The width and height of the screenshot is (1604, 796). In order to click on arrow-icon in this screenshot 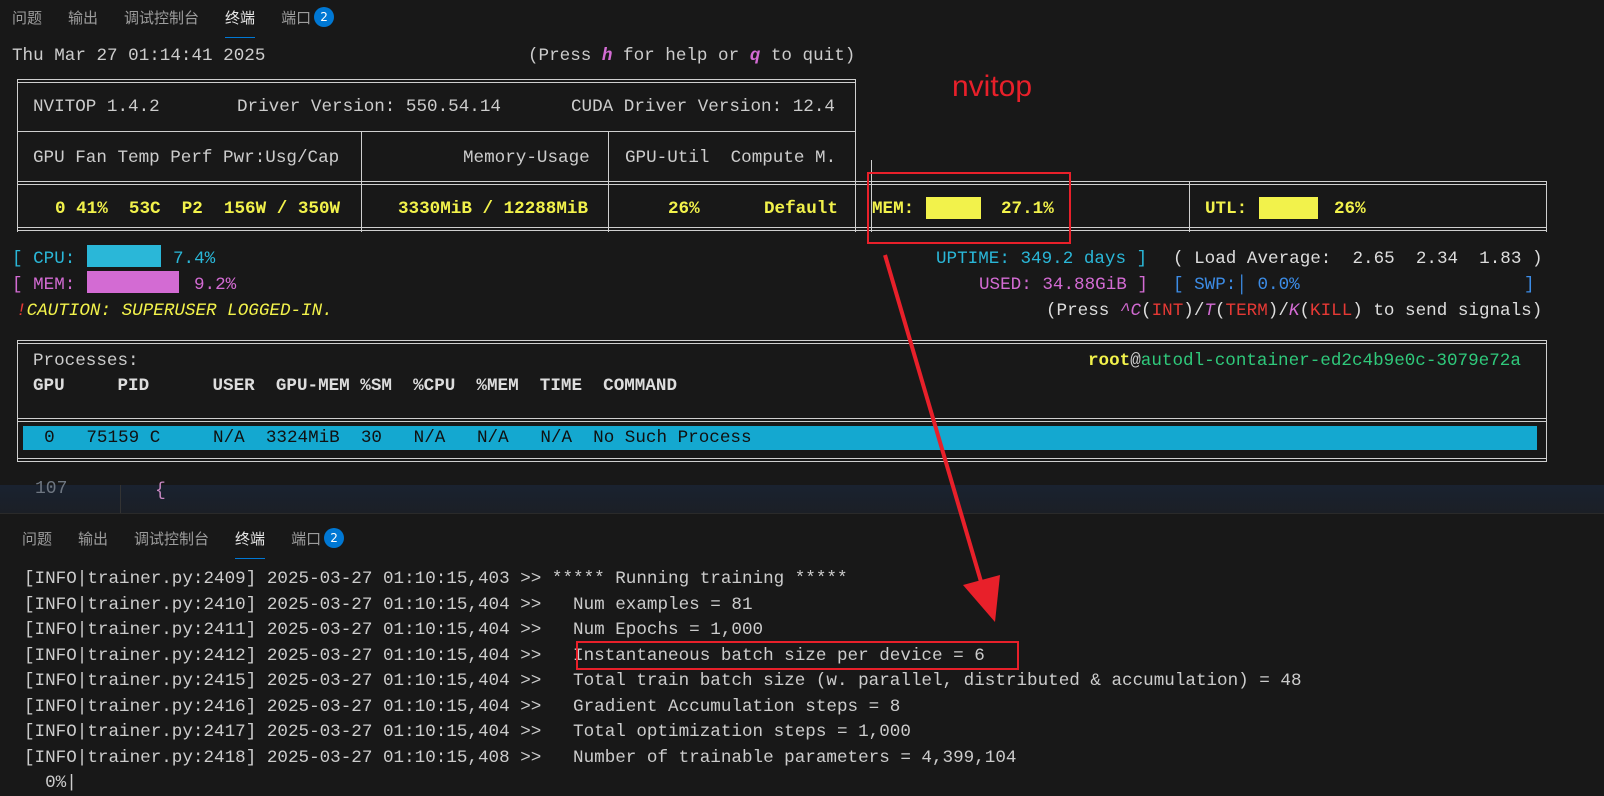, I will do `click(941, 438)`.